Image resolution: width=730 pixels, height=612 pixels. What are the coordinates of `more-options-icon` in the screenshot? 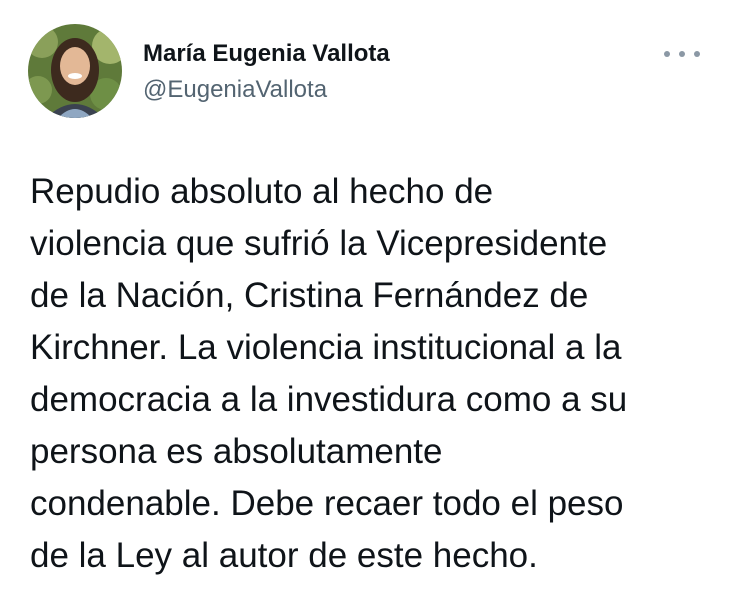 It's located at (682, 54).